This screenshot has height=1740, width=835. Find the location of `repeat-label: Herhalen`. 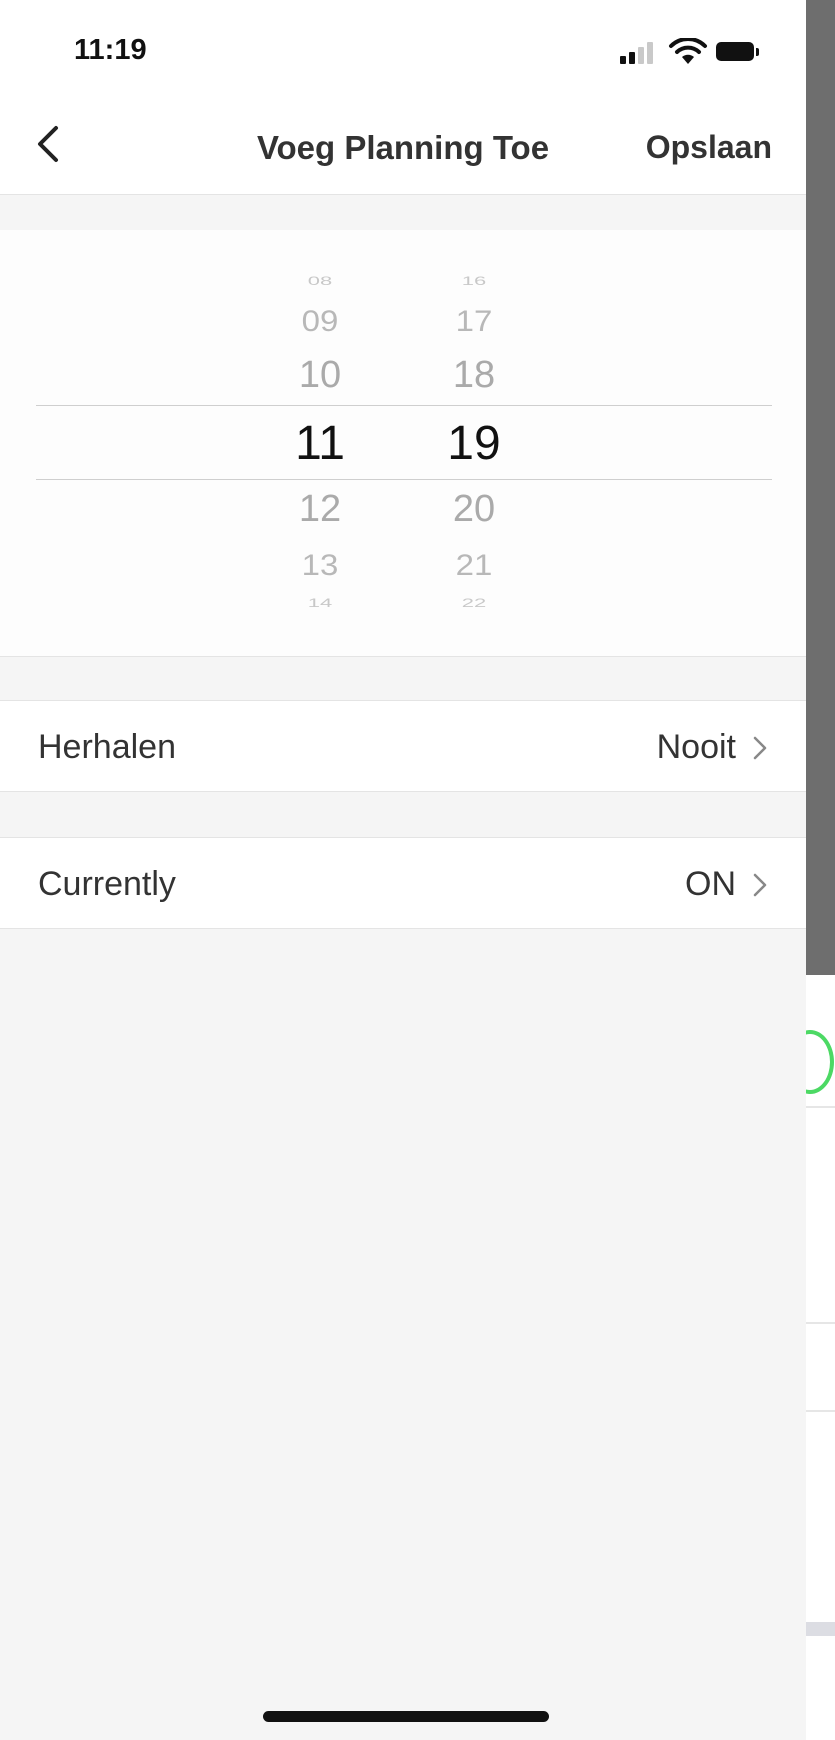

repeat-label: Herhalen is located at coordinates (107, 747).